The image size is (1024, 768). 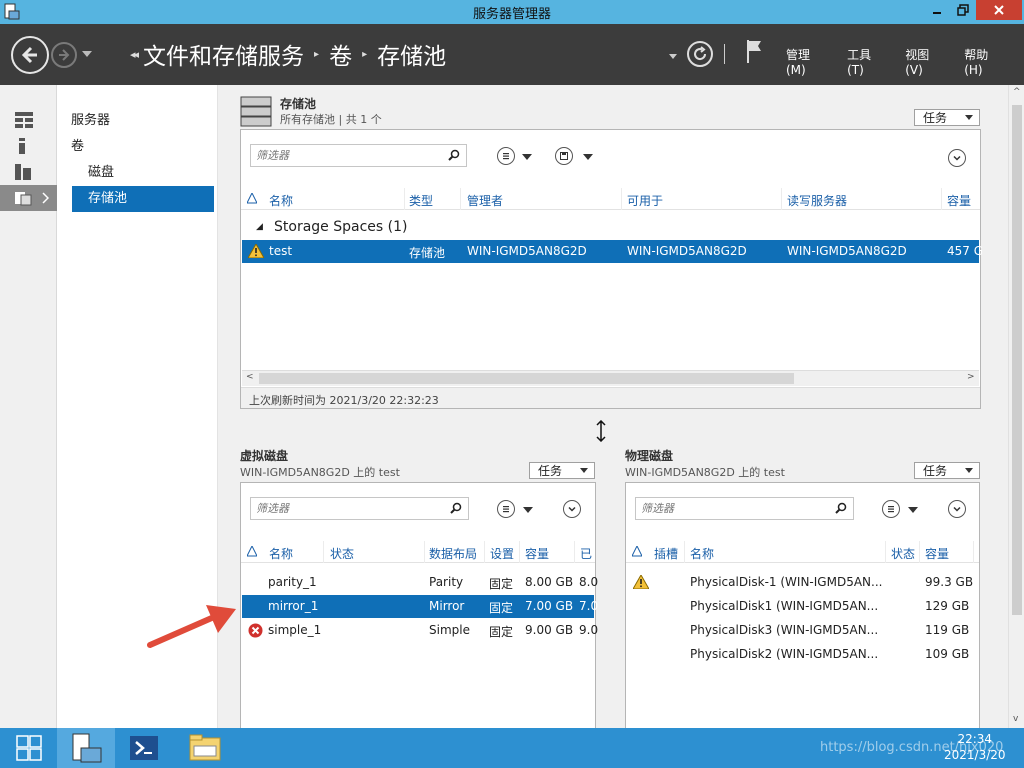 I want to click on strip-all-servers, so click(x=28, y=172).